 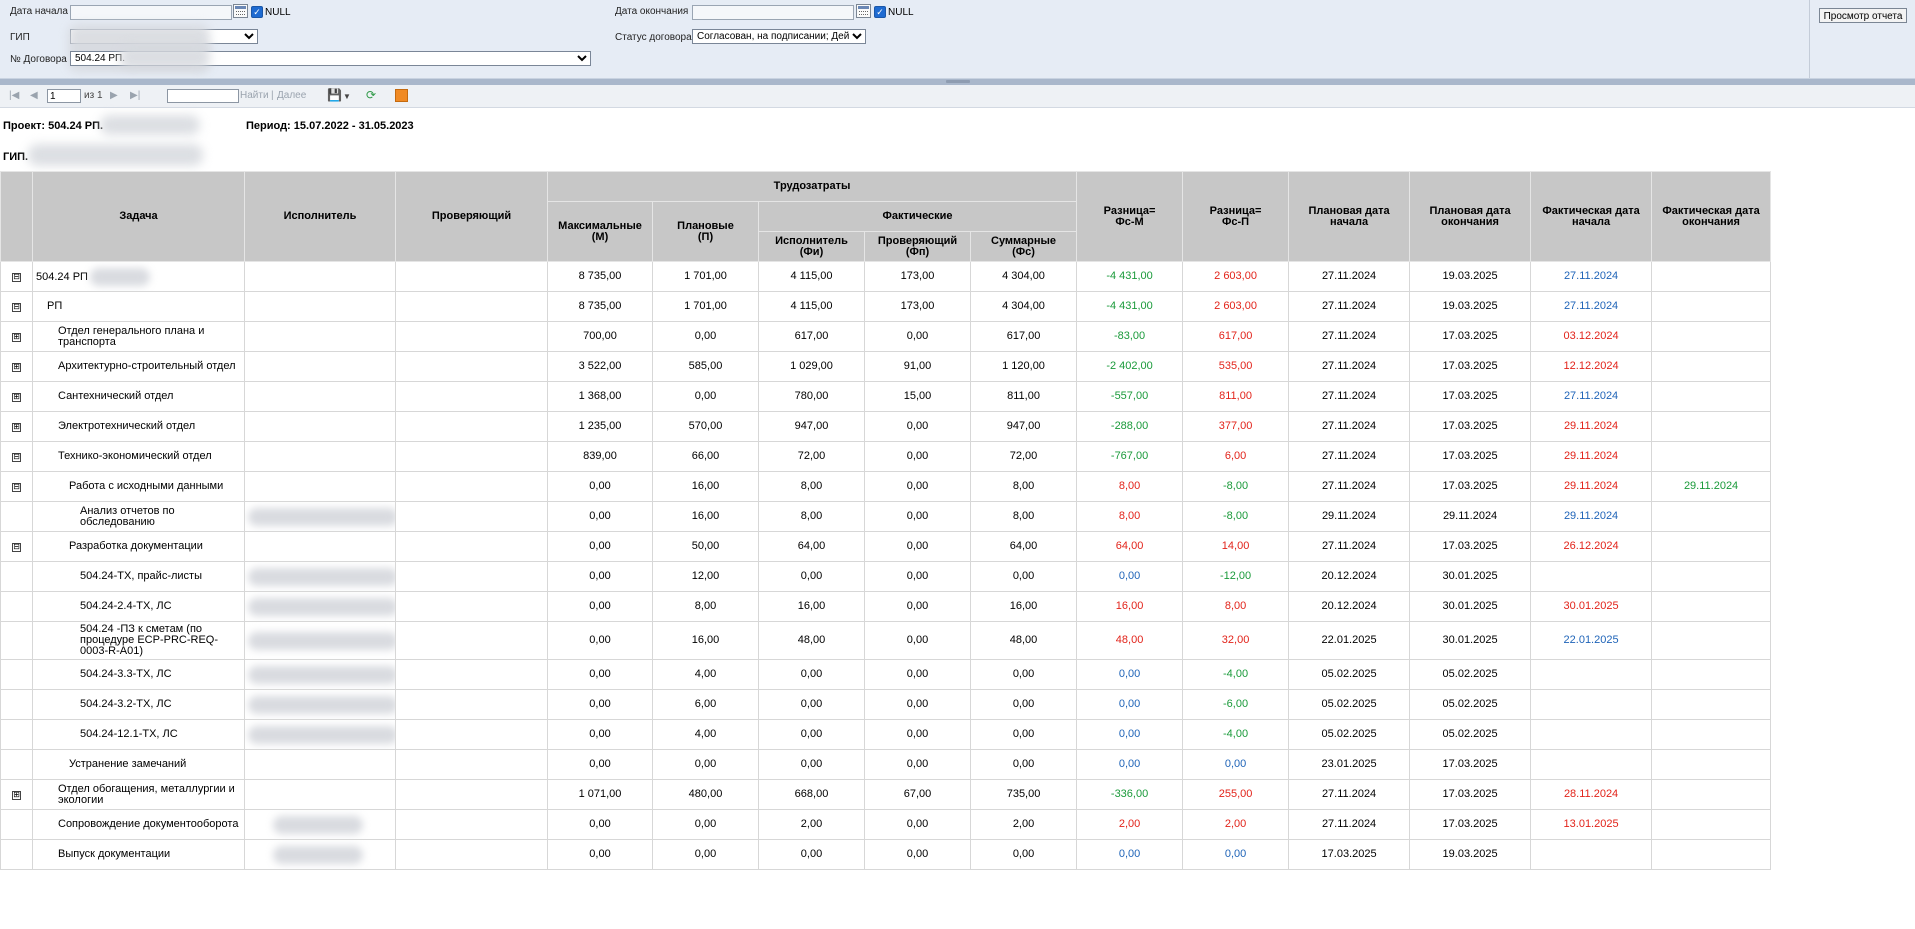 I want to click on date-end-input, so click(x=773, y=12).